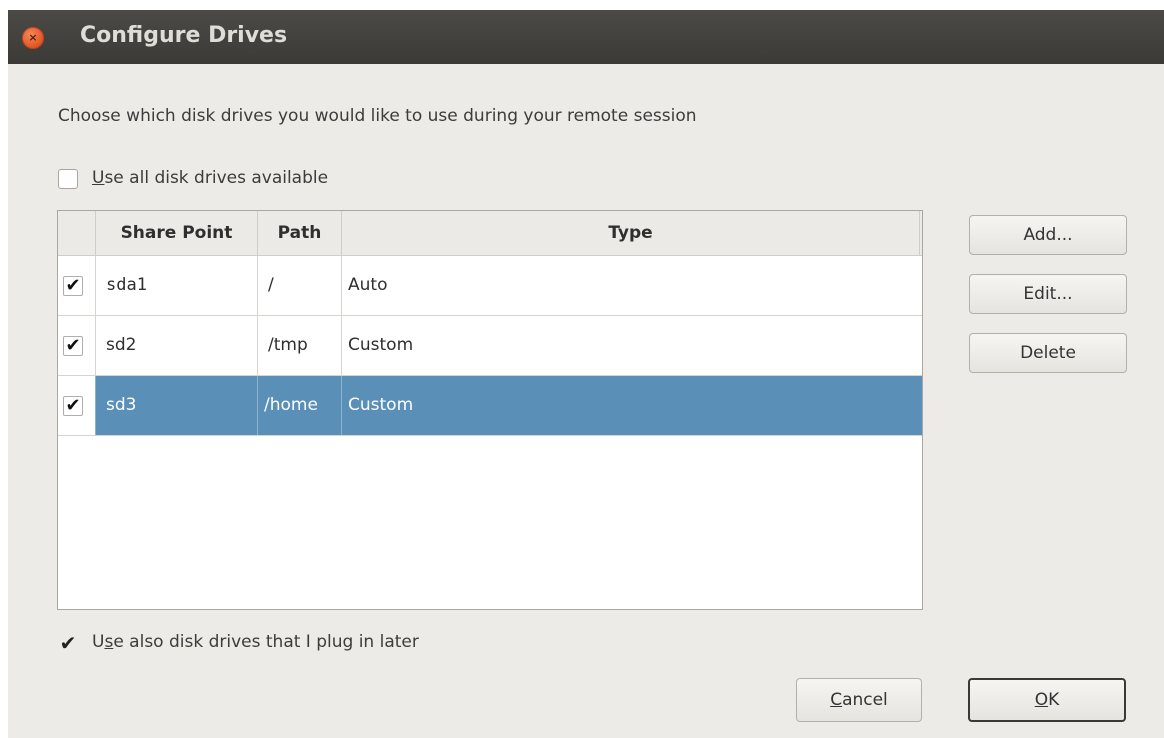 The image size is (1164, 738). What do you see at coordinates (177, 405) in the screenshot?
I see `share-point-cell: sd3` at bounding box center [177, 405].